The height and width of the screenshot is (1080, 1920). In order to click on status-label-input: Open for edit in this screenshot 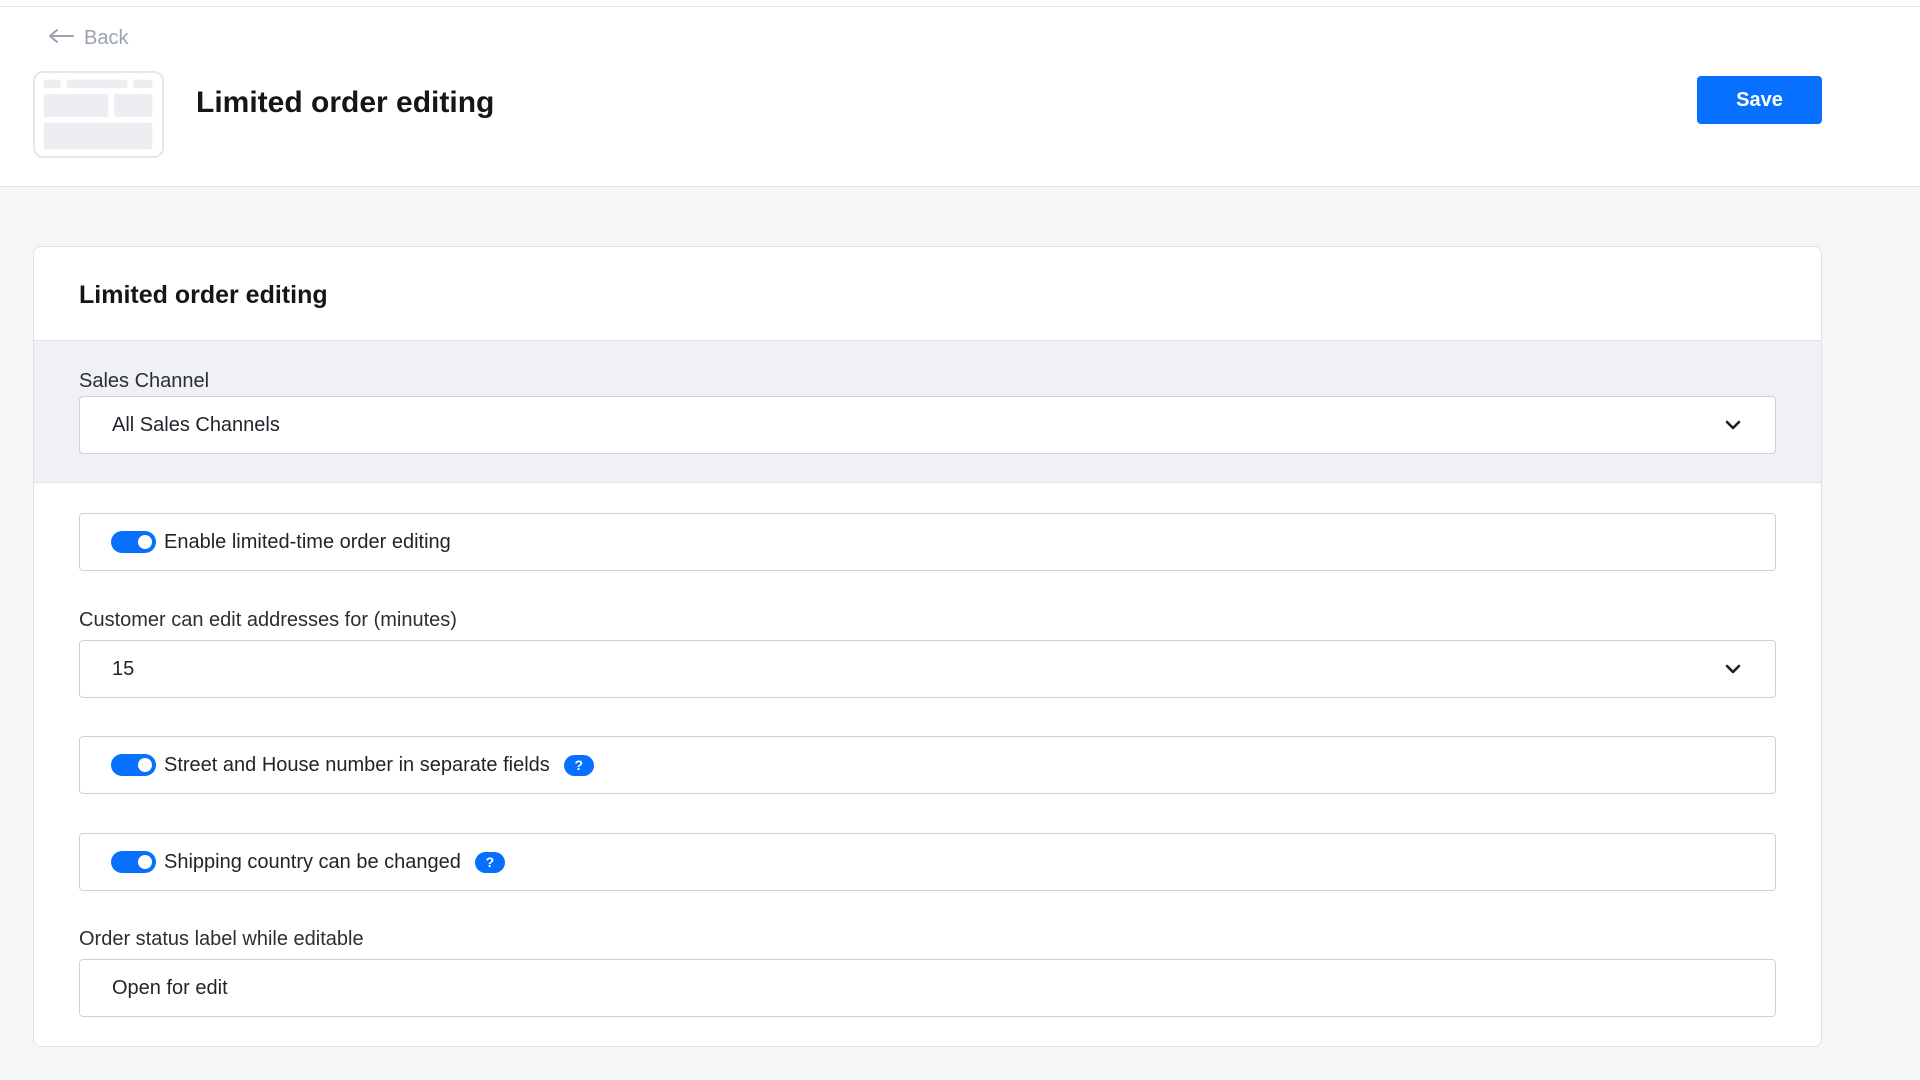, I will do `click(927, 988)`.